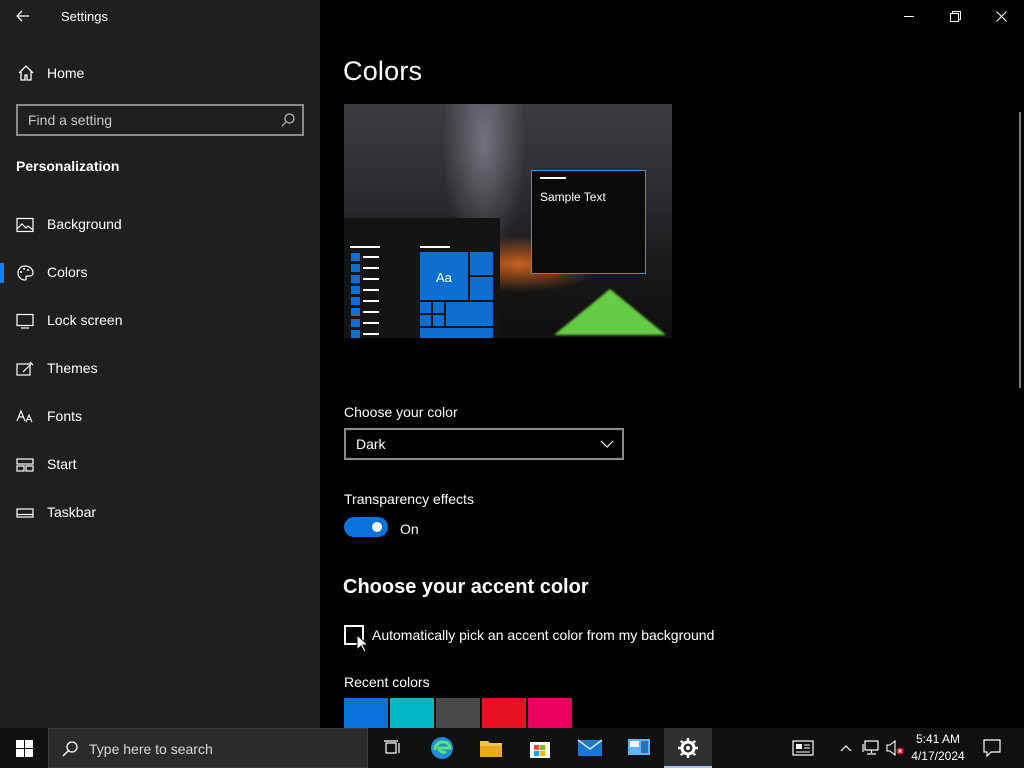  I want to click on show-hidden-icons, so click(846, 748).